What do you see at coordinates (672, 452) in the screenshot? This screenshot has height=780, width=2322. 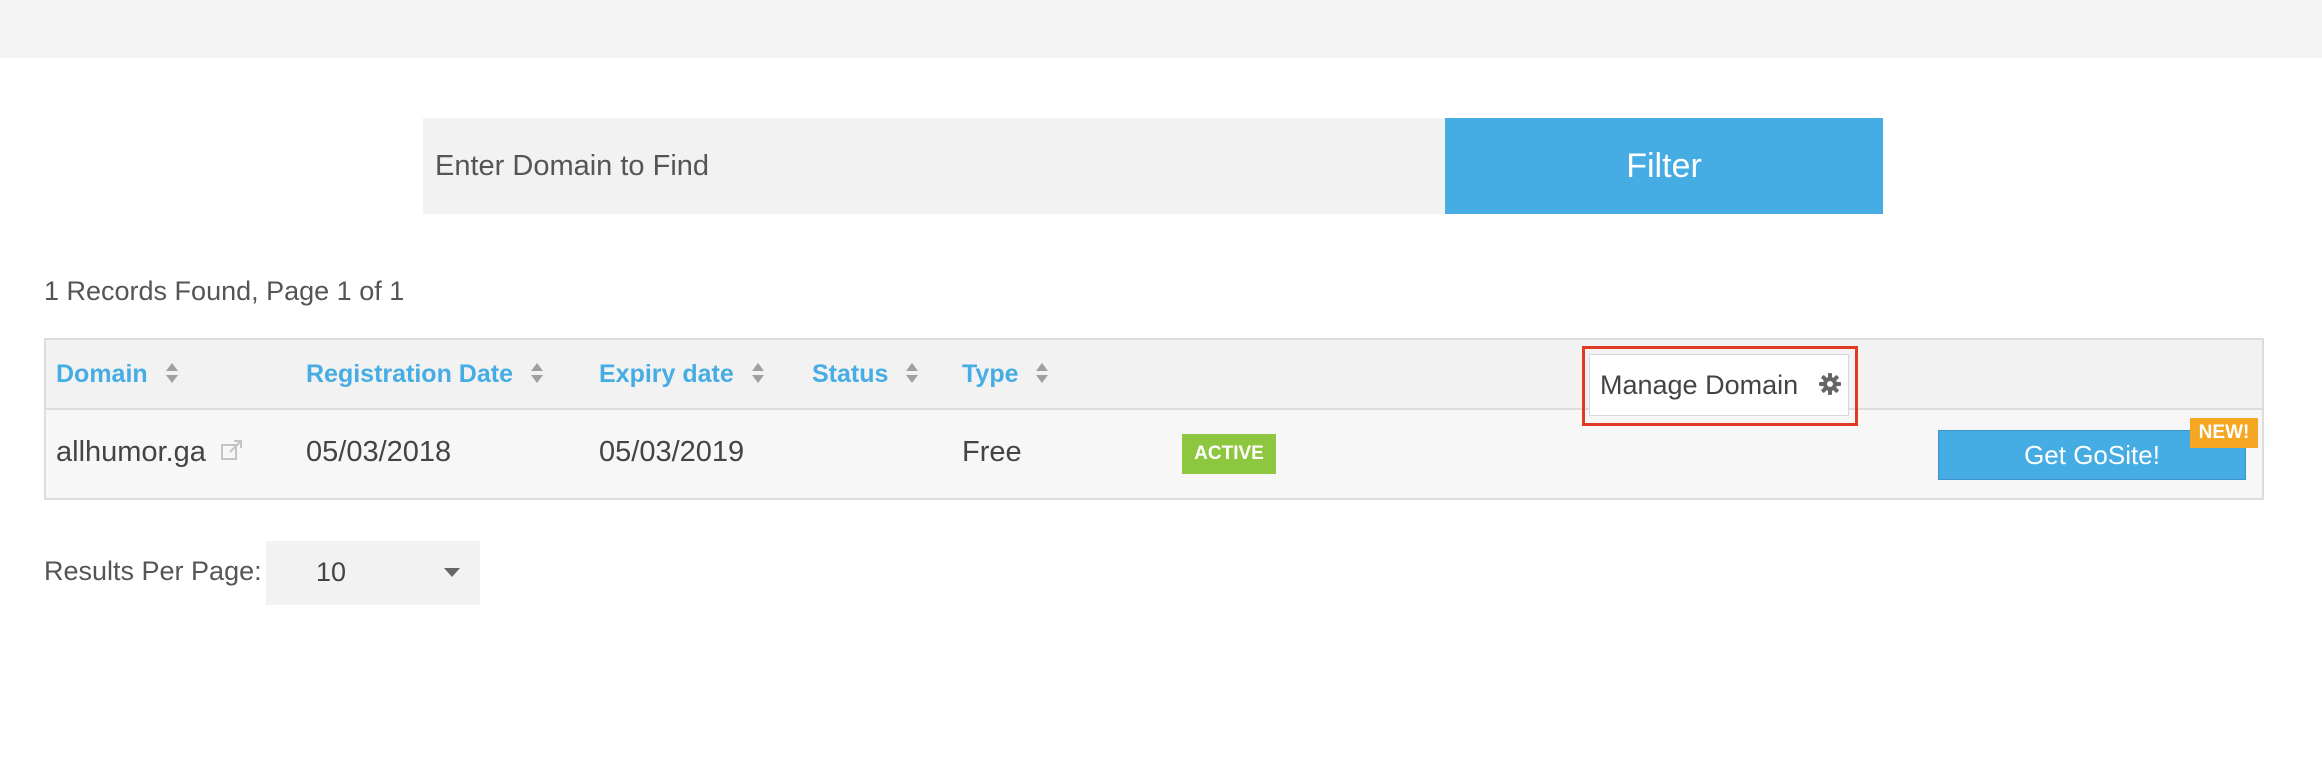 I see `expiry-date-cell: 05/03/2019` at bounding box center [672, 452].